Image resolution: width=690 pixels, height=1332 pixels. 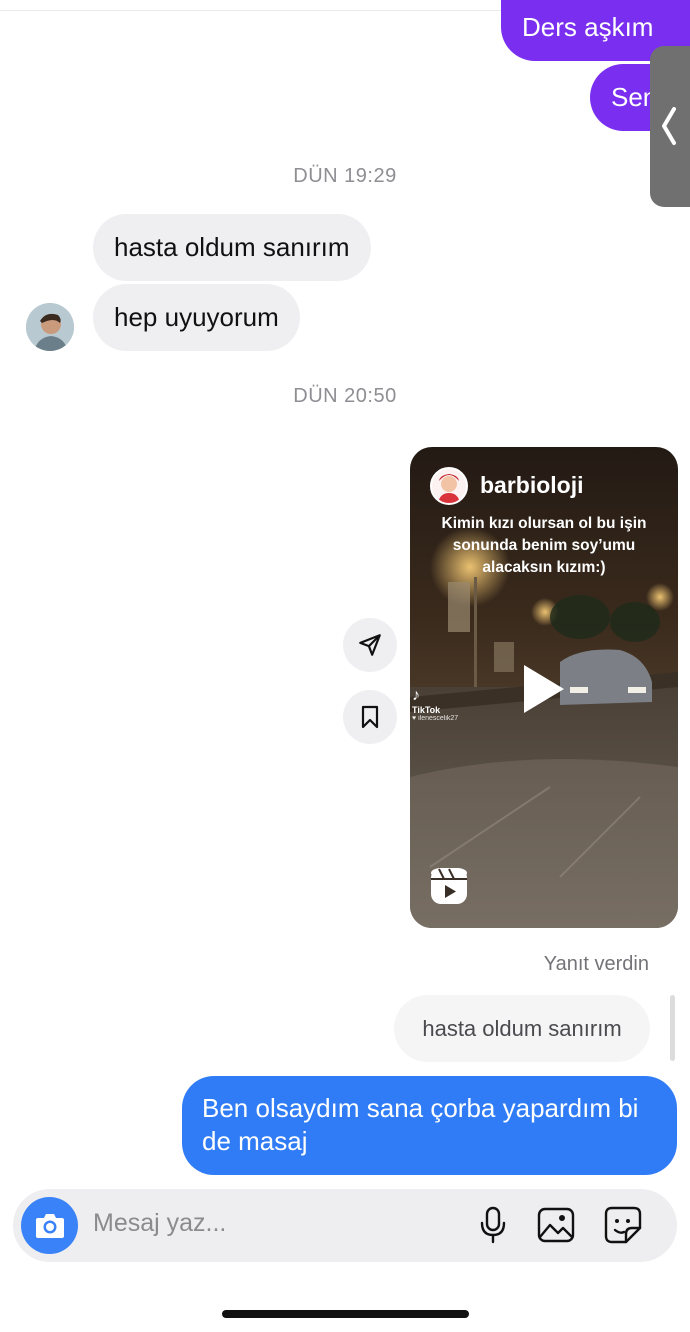 I want to click on share-icon, so click(x=370, y=645).